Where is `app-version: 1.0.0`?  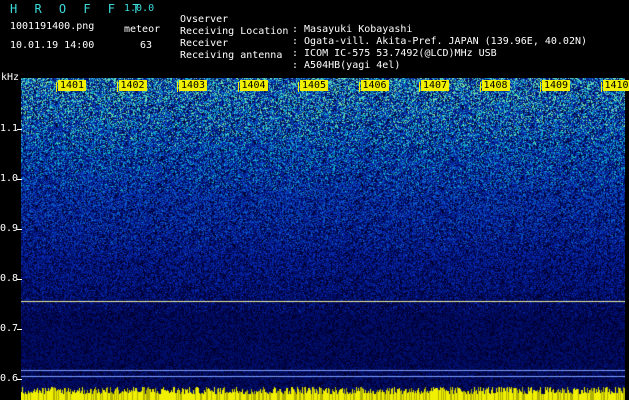 app-version: 1.0.0 is located at coordinates (139, 8).